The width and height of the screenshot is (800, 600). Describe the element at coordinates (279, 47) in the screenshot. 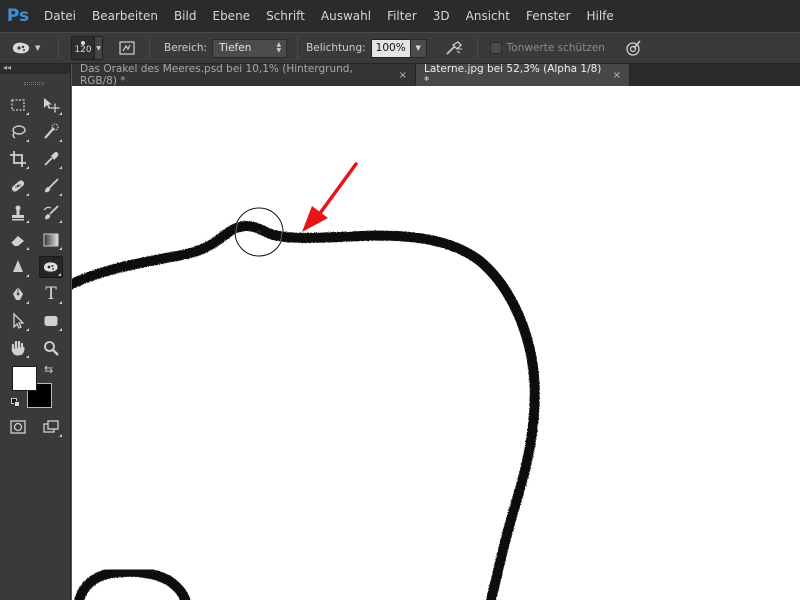

I see `select-arrows-icon: ▲ ▼` at that location.